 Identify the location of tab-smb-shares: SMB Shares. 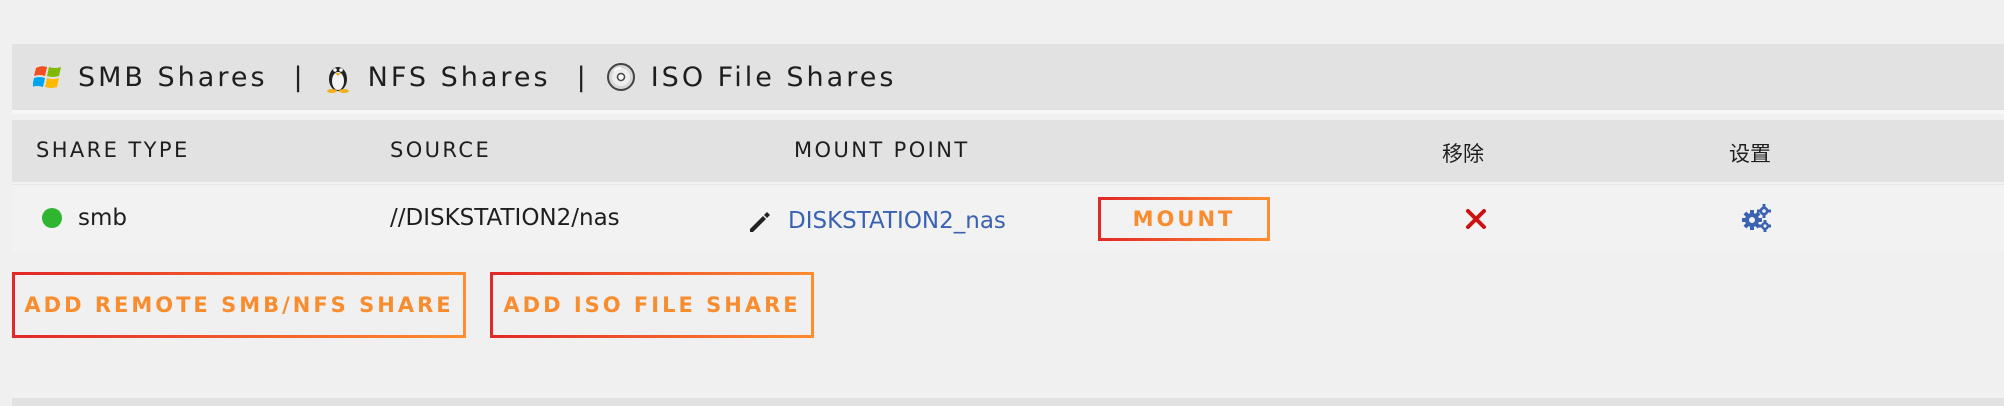
(150, 77).